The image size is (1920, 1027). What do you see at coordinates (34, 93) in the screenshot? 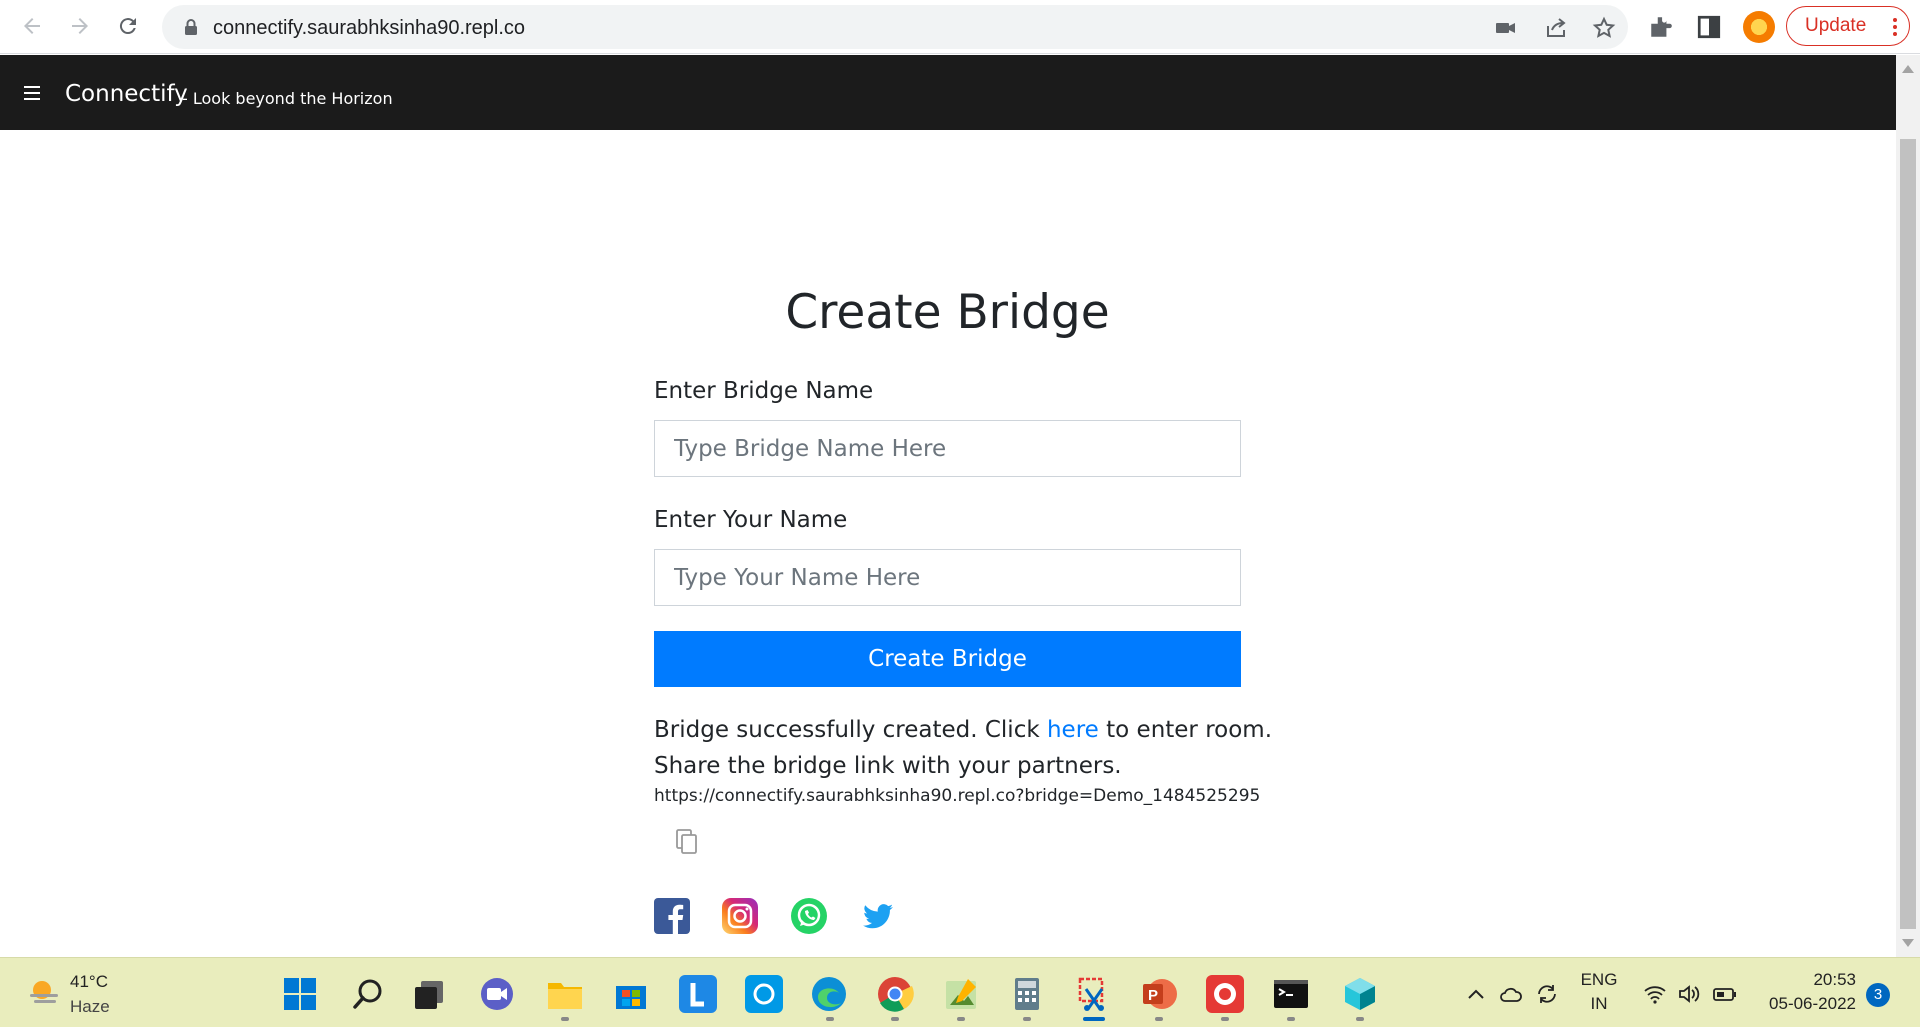
I see `menu-icon` at bounding box center [34, 93].